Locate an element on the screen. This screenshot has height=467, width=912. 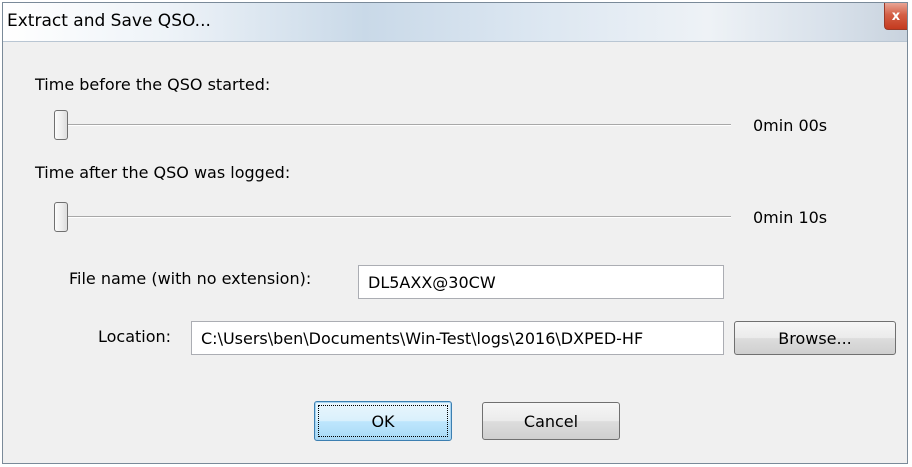
cancel-button-label: Cancel is located at coordinates (551, 421).